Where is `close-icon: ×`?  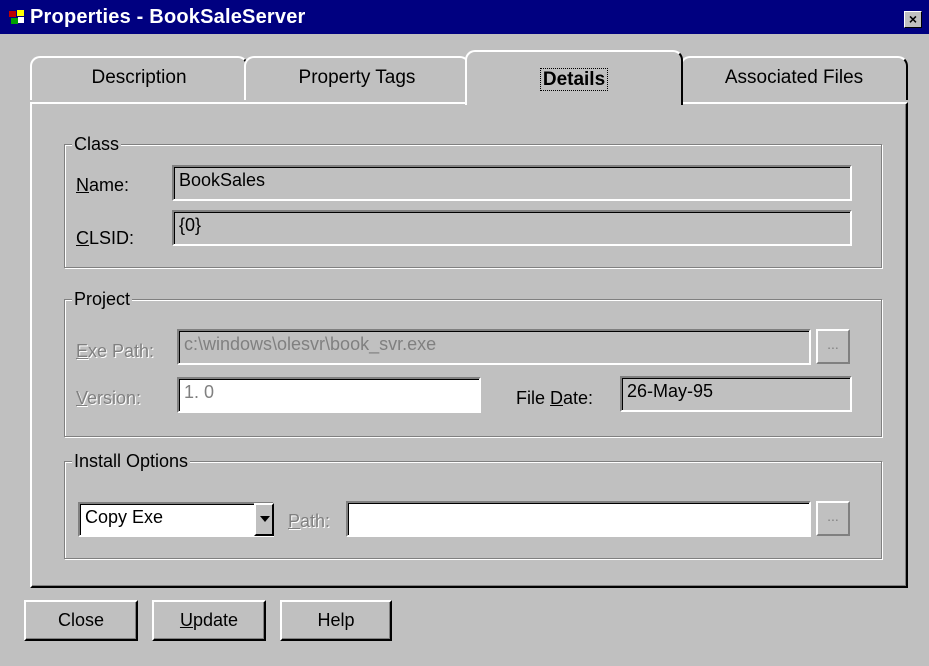 close-icon: × is located at coordinates (913, 19).